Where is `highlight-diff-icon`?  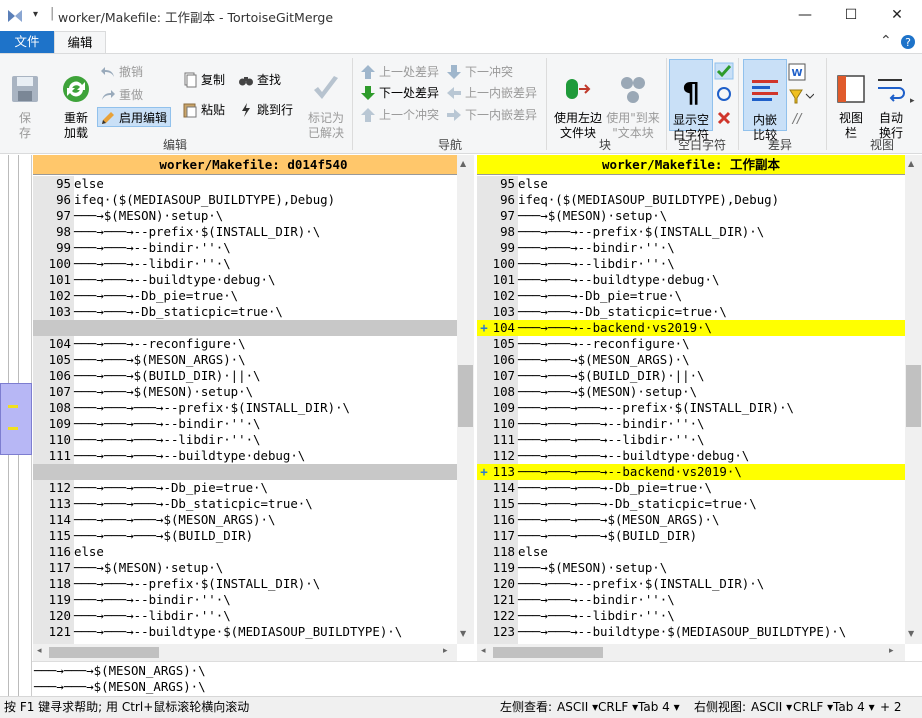
highlight-diff-icon is located at coordinates (801, 95).